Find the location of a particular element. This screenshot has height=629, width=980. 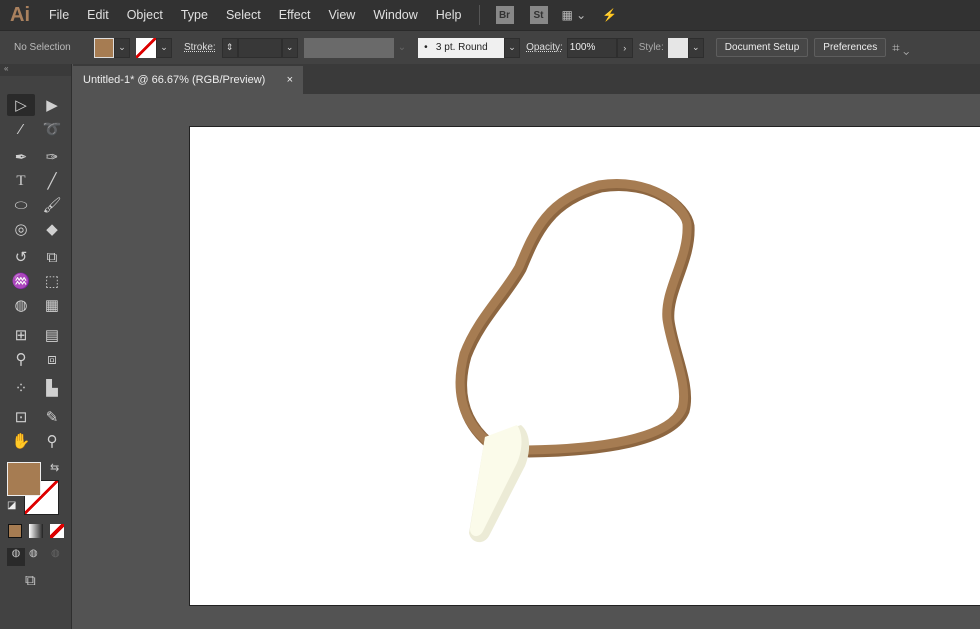

free-transform-tool-icon: ⬚ is located at coordinates (52, 281).